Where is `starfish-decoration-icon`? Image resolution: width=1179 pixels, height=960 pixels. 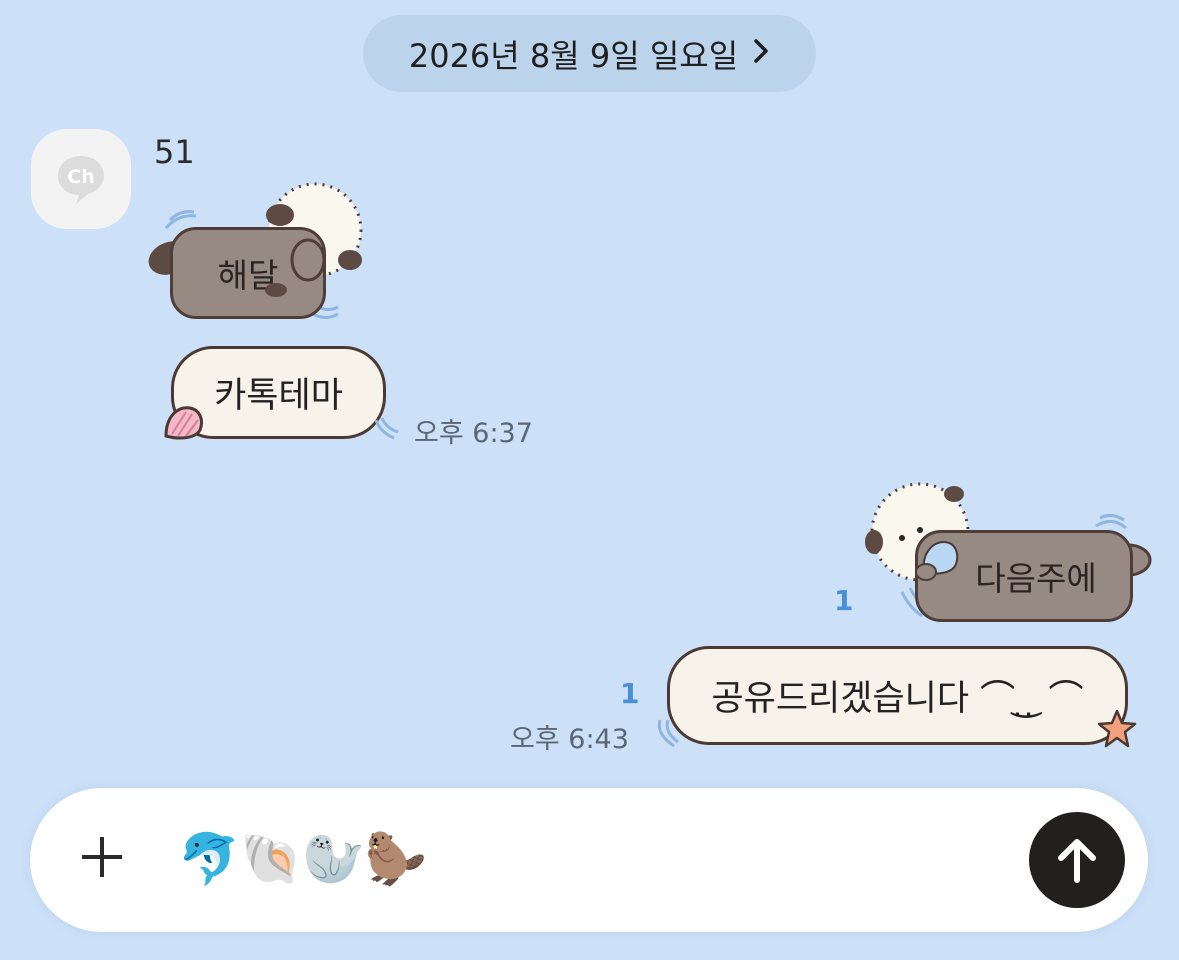
starfish-decoration-icon is located at coordinates (1117, 728).